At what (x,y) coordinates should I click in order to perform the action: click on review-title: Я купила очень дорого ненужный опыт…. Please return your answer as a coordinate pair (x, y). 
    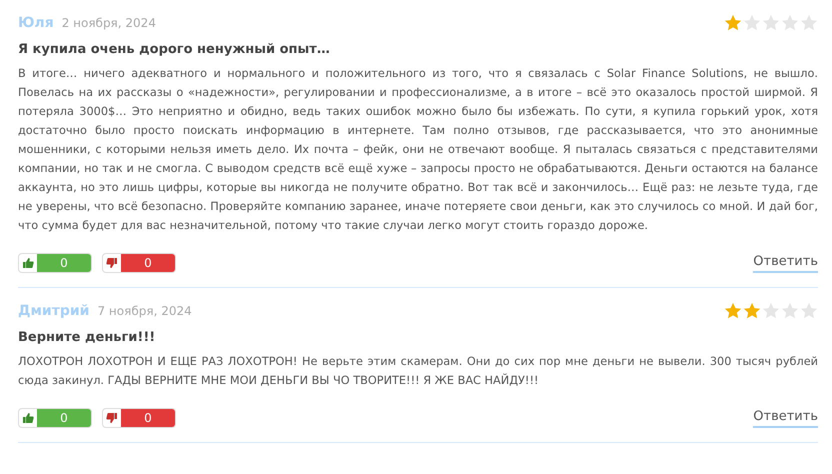
    Looking at the image, I should click on (174, 49).